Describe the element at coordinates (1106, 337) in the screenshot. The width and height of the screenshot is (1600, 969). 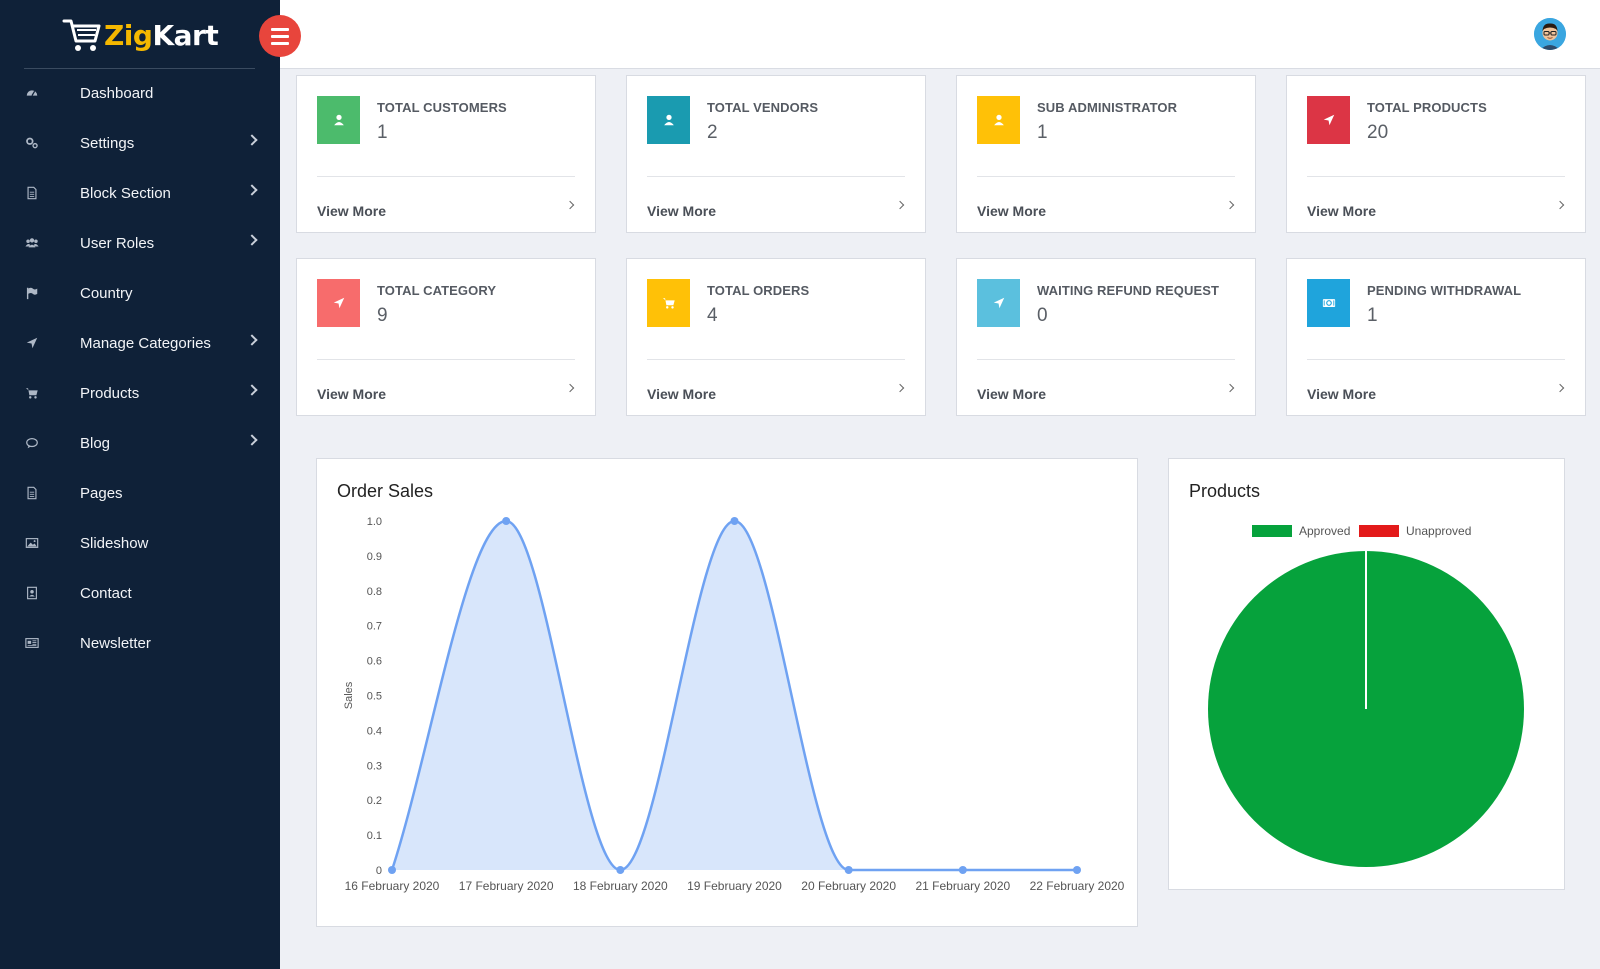
I see `stat-card-waiting-refund-request: WAITING REFUND REQUEST 0 View More` at that location.